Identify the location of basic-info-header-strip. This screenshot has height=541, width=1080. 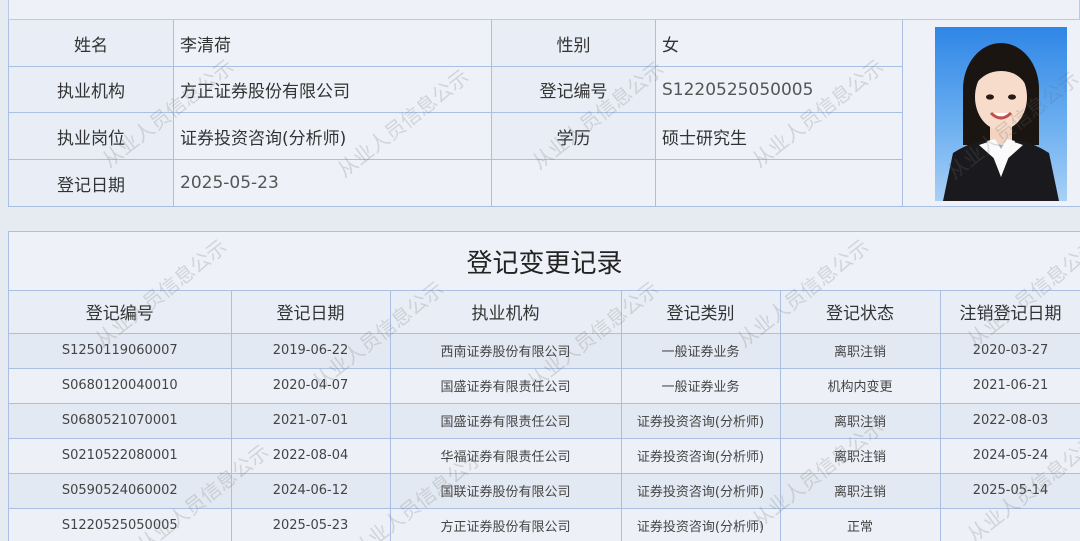
(544, 10).